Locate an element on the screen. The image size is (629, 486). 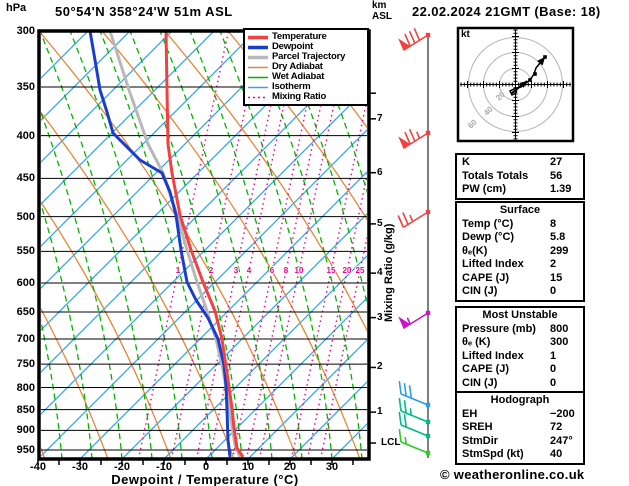
mixing-ratio-value-label: 4 is located at coordinates (249, 270).